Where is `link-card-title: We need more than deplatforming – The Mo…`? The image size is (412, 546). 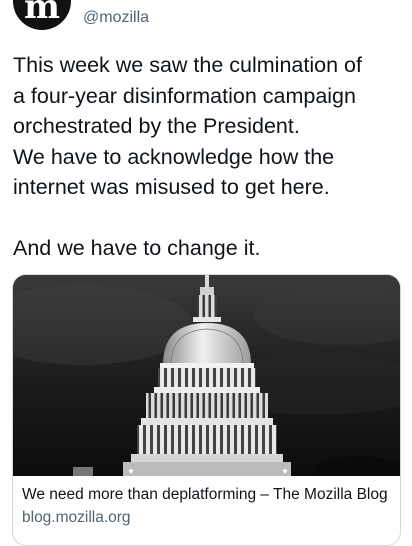
link-card-title: We need more than deplatforming – The Mo… is located at coordinates (205, 495).